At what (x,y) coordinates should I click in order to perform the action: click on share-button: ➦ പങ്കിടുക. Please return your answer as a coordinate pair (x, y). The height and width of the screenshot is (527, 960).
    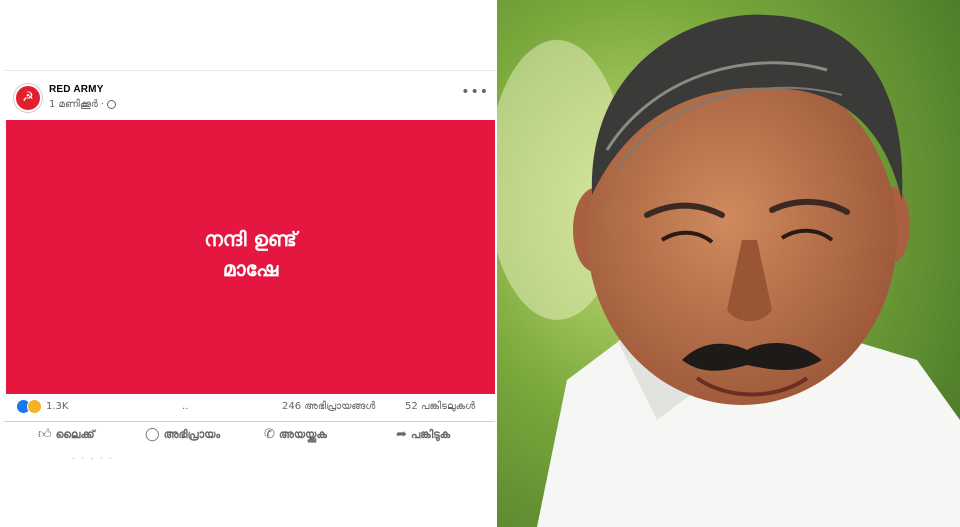
    Looking at the image, I should click on (423, 434).